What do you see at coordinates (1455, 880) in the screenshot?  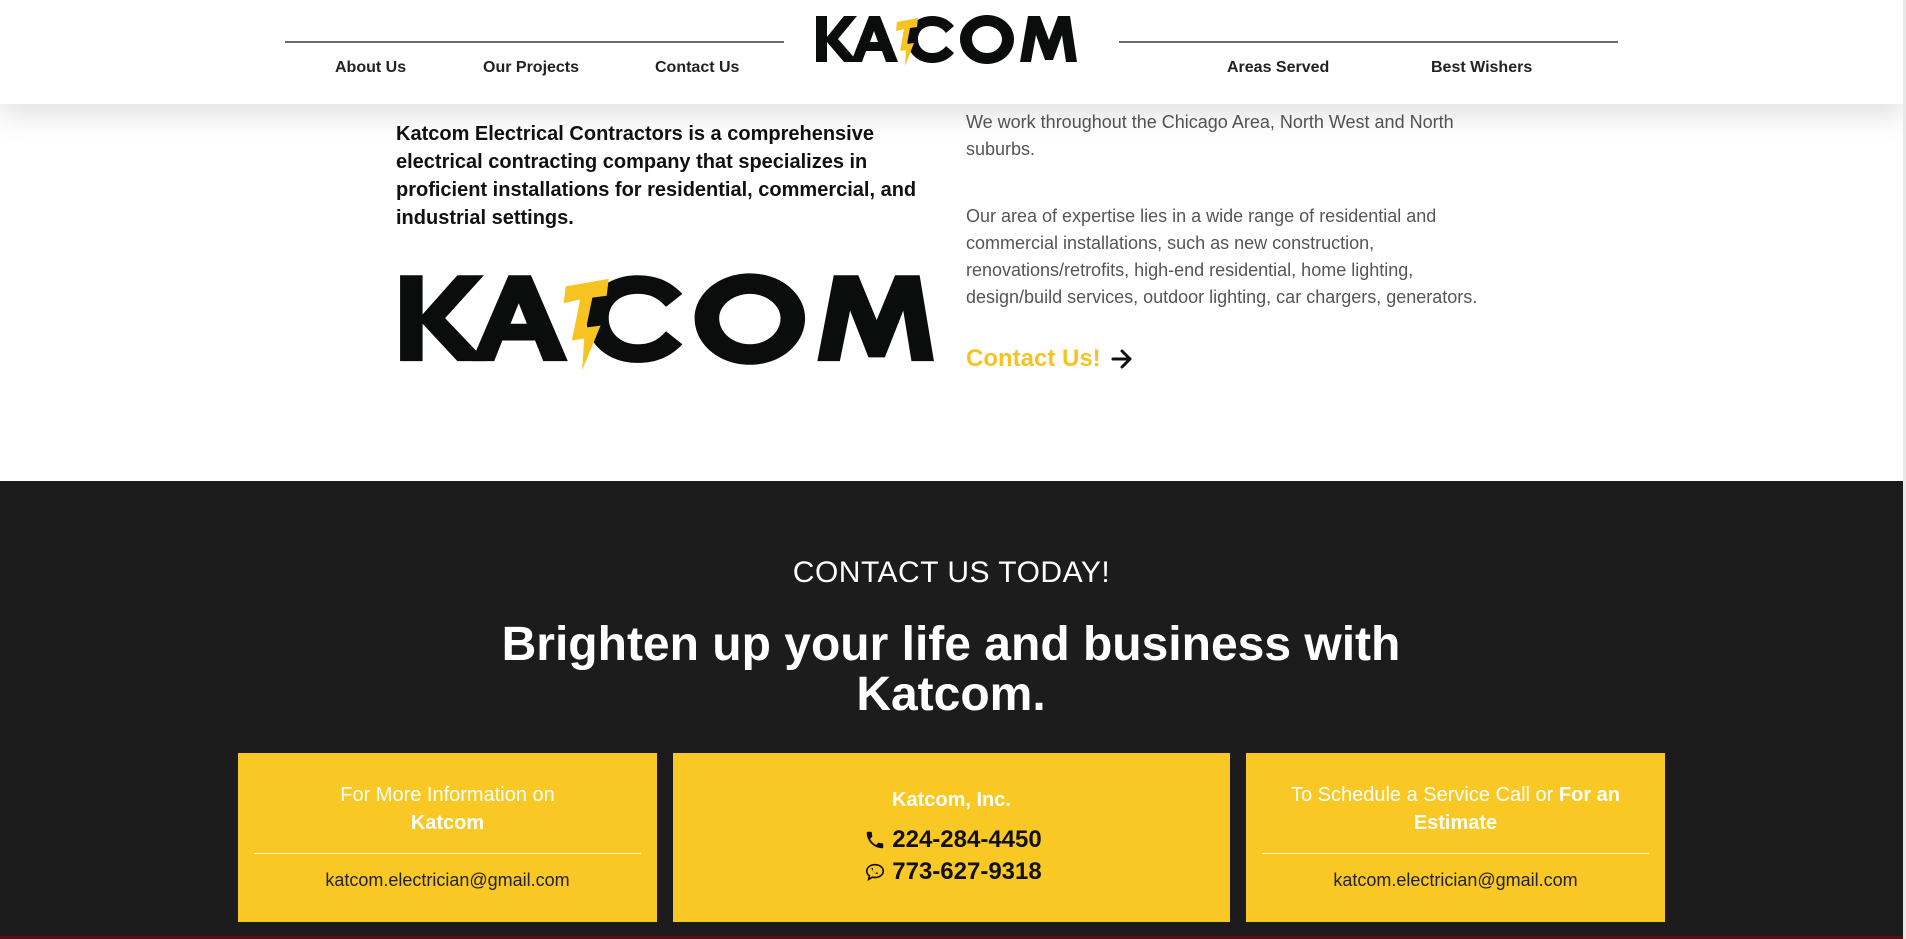 I see `schedule-email-link: katcom.electrician@gmail.com` at bounding box center [1455, 880].